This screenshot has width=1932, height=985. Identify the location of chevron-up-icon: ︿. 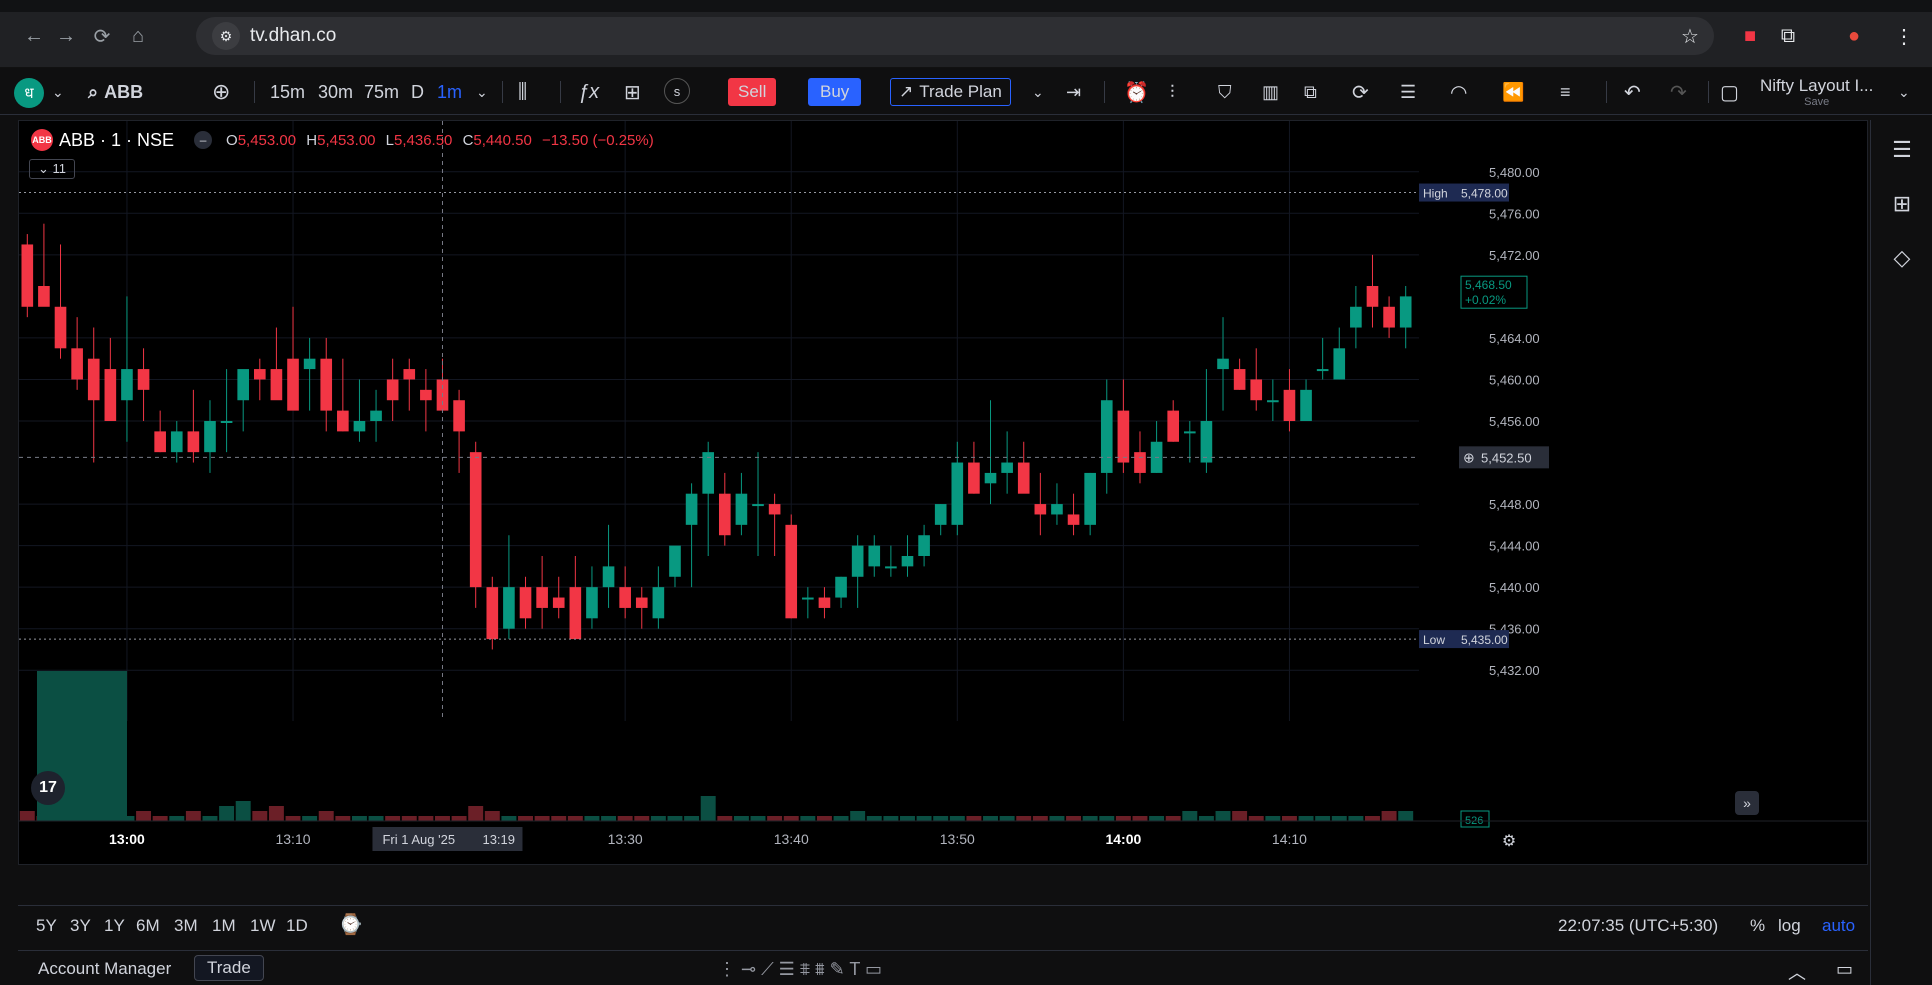
(1797, 972).